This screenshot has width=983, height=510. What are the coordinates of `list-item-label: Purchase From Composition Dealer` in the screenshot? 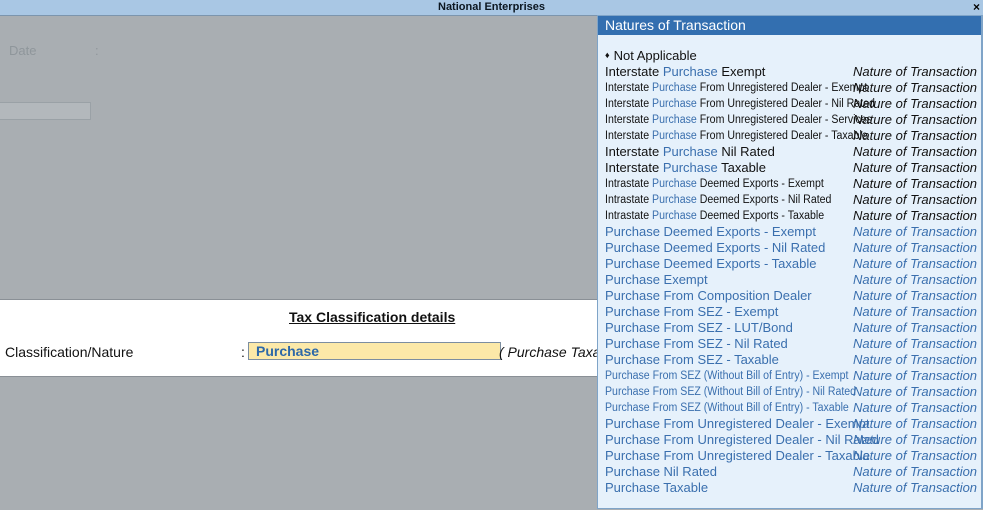 It's located at (708, 296).